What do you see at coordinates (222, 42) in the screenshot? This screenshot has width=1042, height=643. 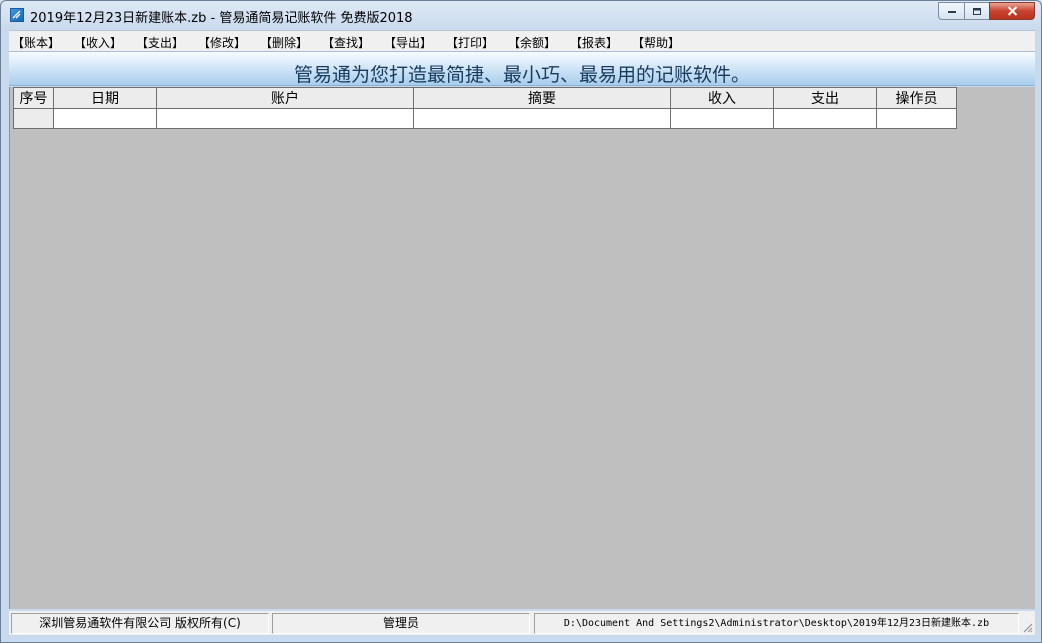 I see `menu-edit: 【修改】` at bounding box center [222, 42].